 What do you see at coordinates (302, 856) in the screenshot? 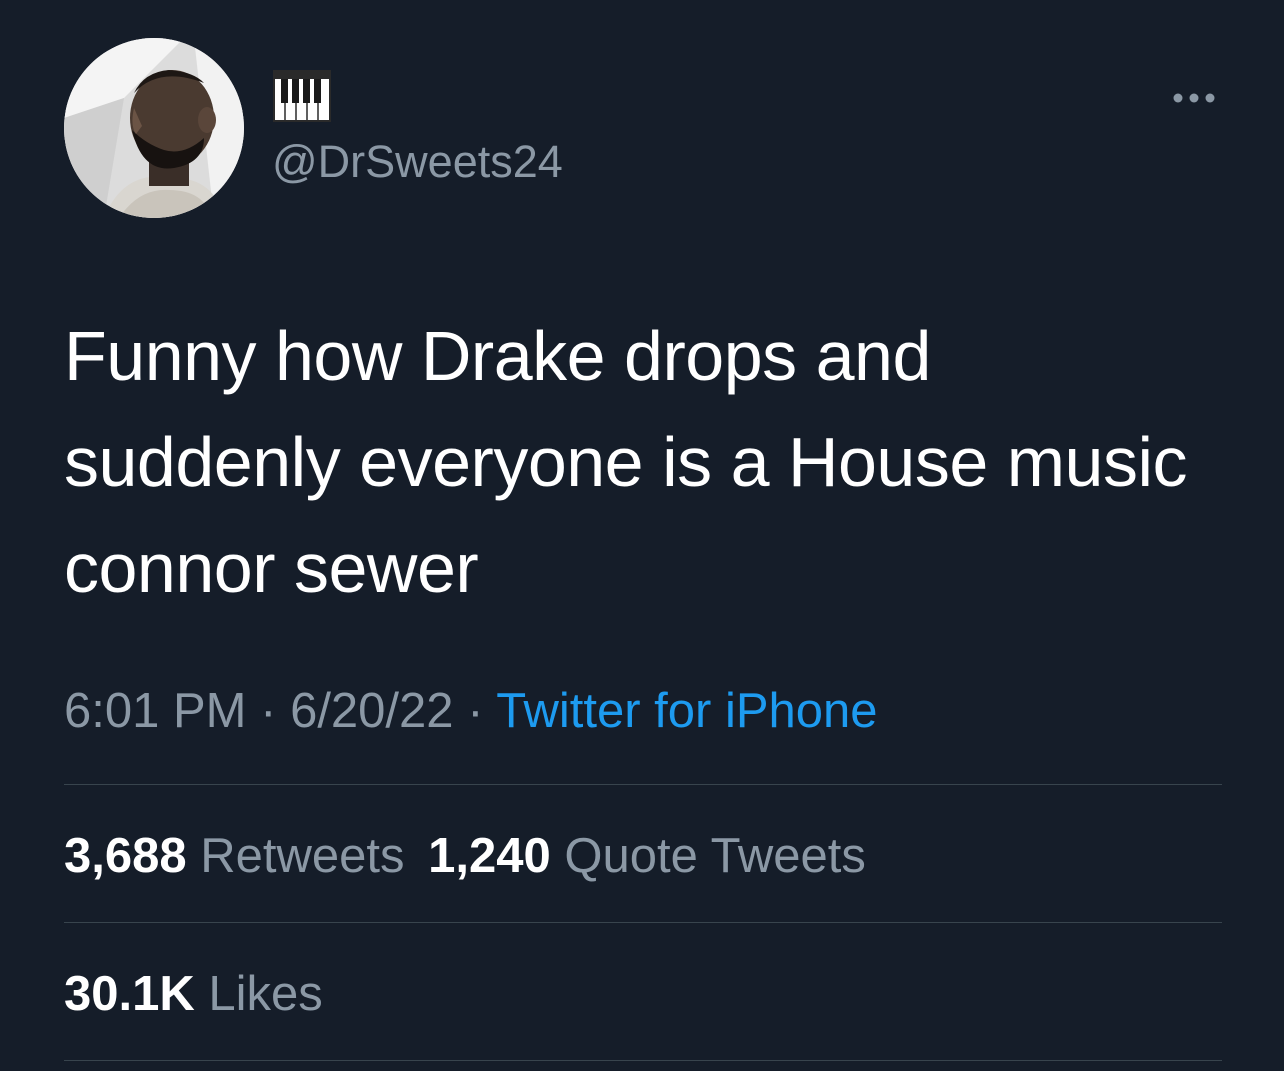
I see `retweets-label: Retweets` at bounding box center [302, 856].